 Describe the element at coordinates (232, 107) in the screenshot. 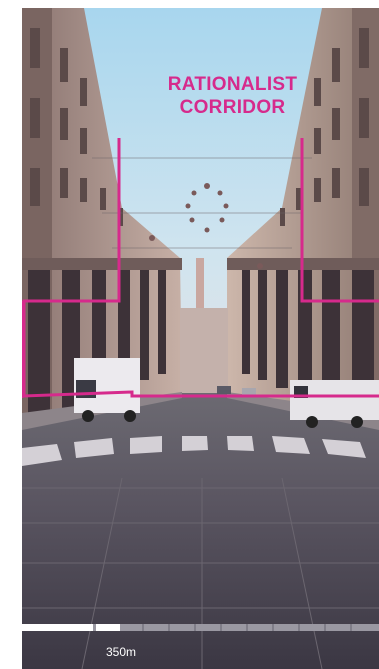

I see `overlay-title-line2: CORRIDOR` at that location.